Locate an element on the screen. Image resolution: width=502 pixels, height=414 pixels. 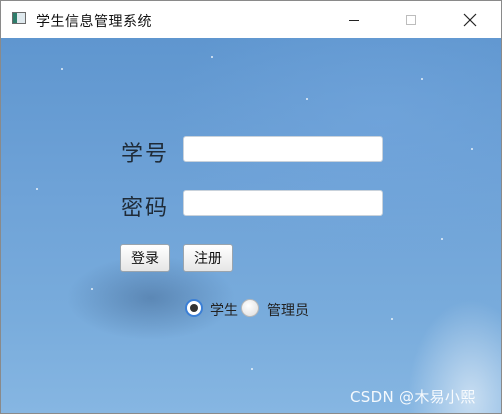
student-id-label: 学号 is located at coordinates (145, 154).